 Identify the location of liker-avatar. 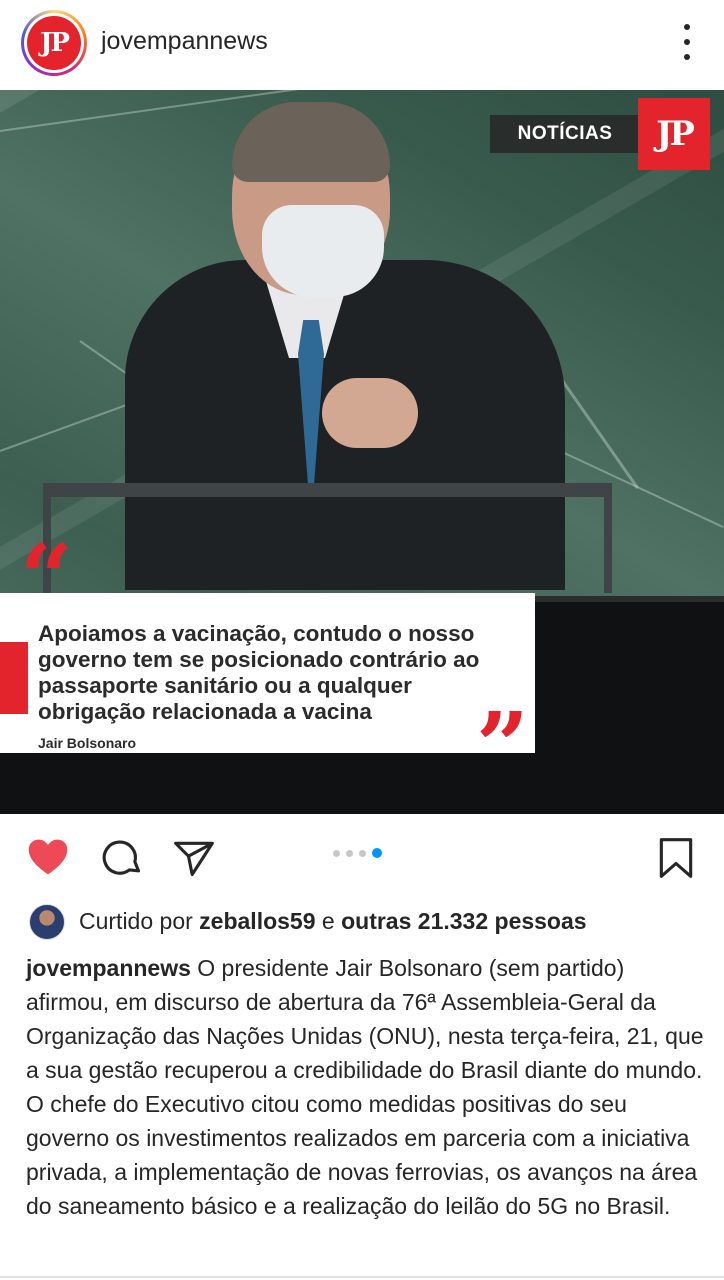
(47, 922).